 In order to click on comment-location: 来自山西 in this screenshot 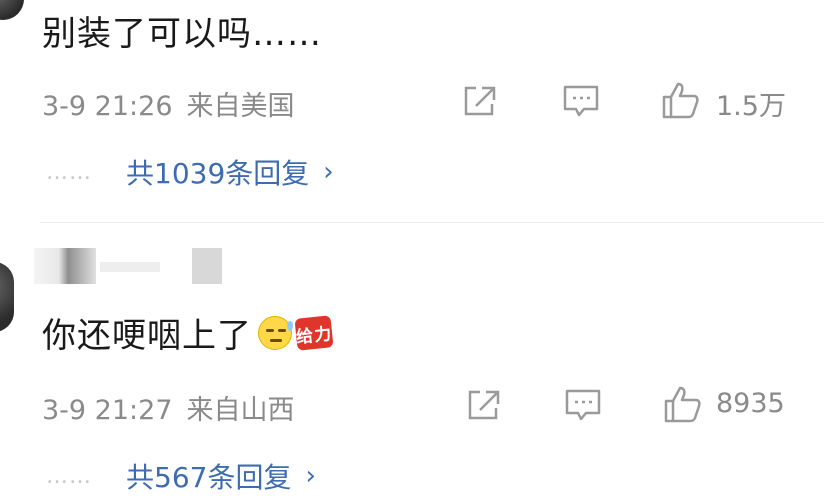, I will do `click(240, 410)`.